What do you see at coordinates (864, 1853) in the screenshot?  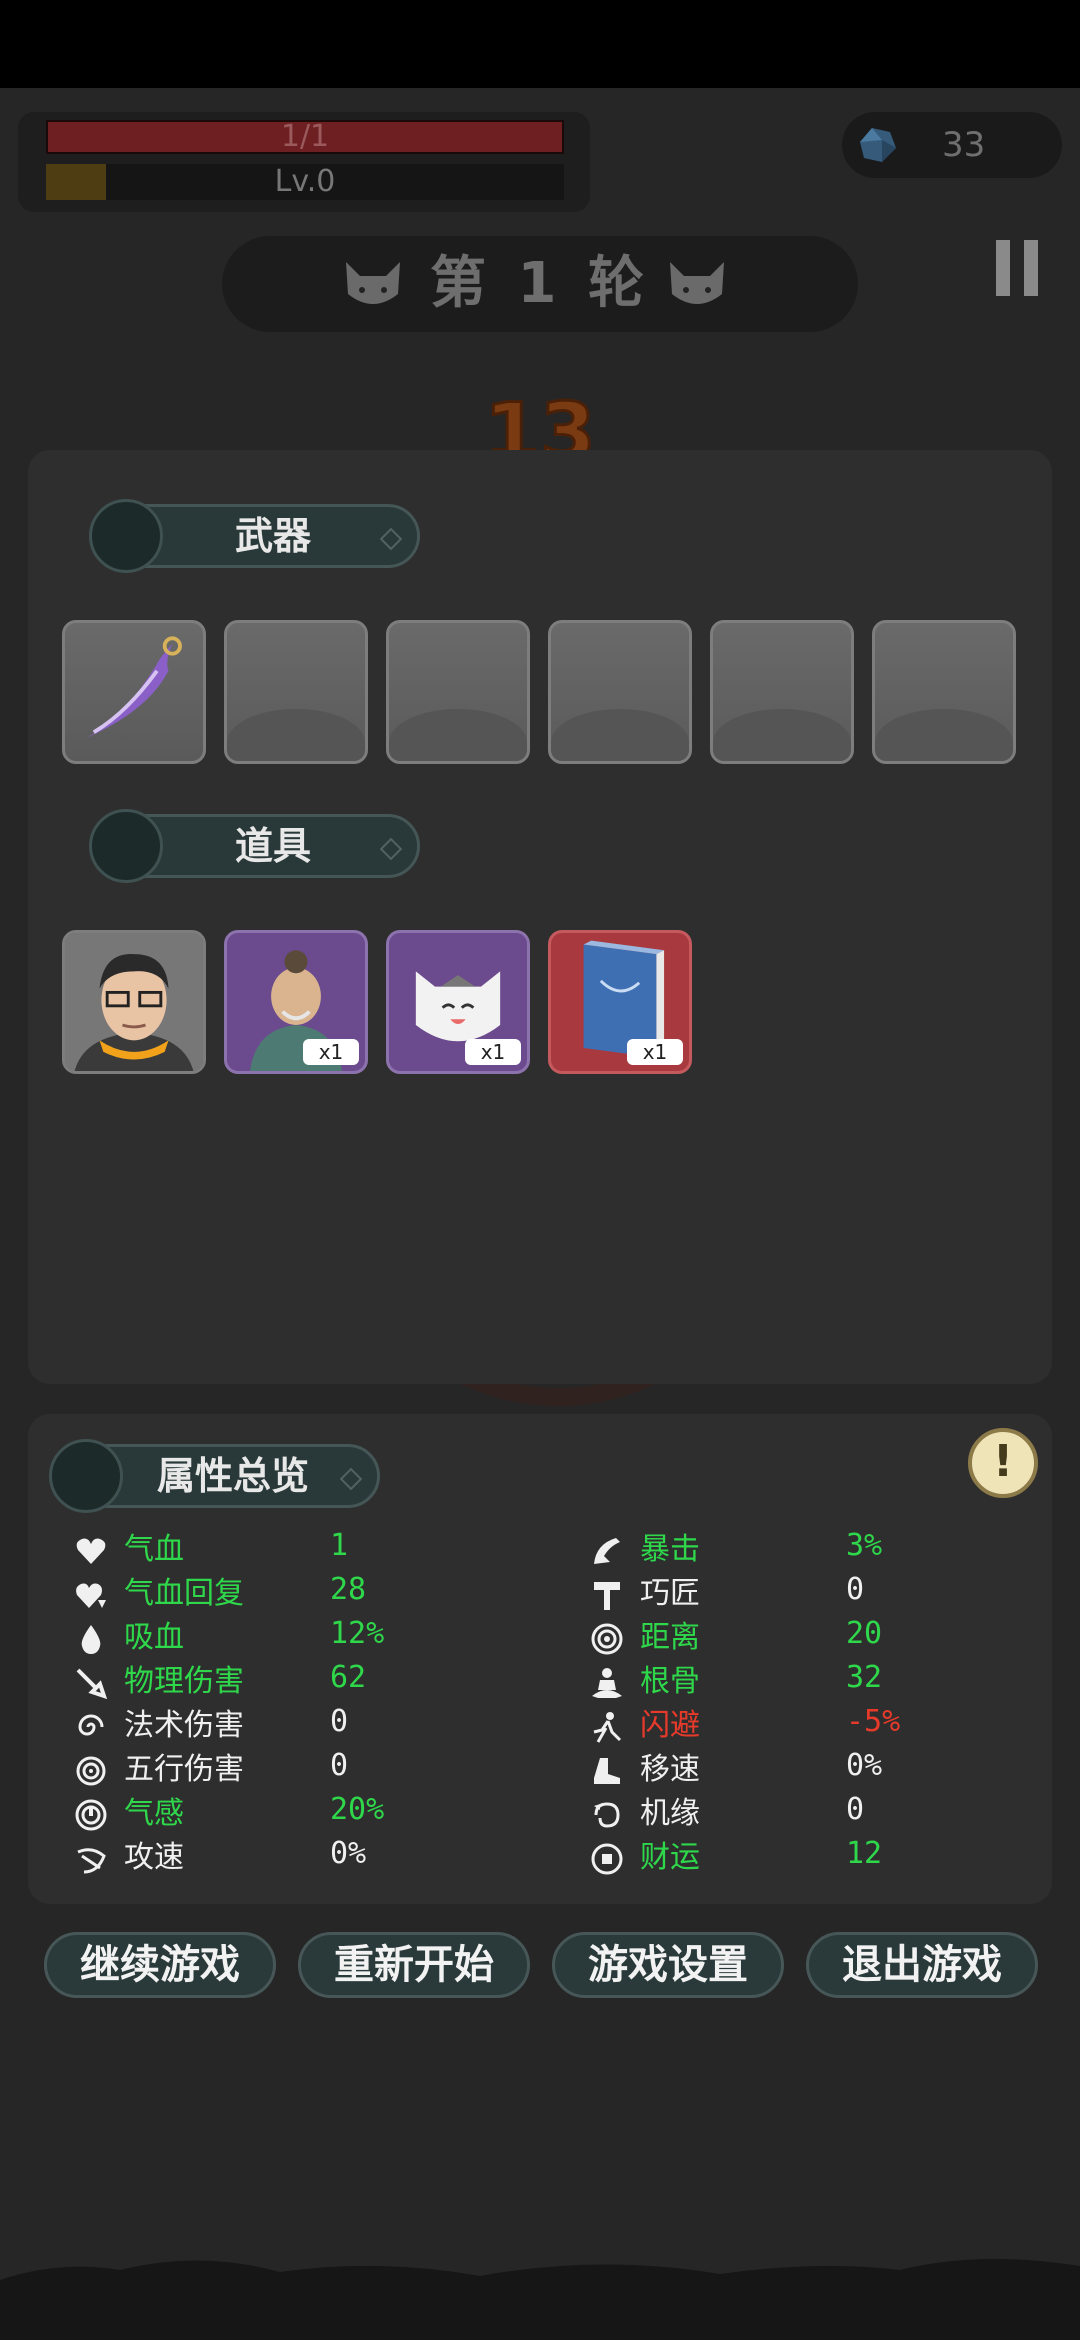 I see `stat-value: 12` at bounding box center [864, 1853].